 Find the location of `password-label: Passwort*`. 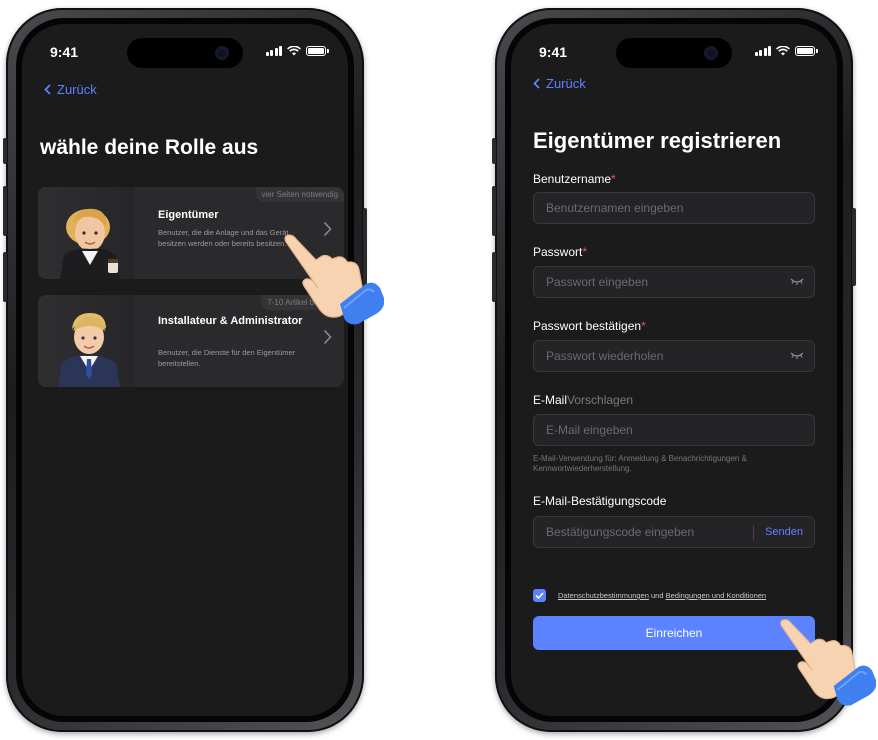

password-label: Passwort* is located at coordinates (560, 252).